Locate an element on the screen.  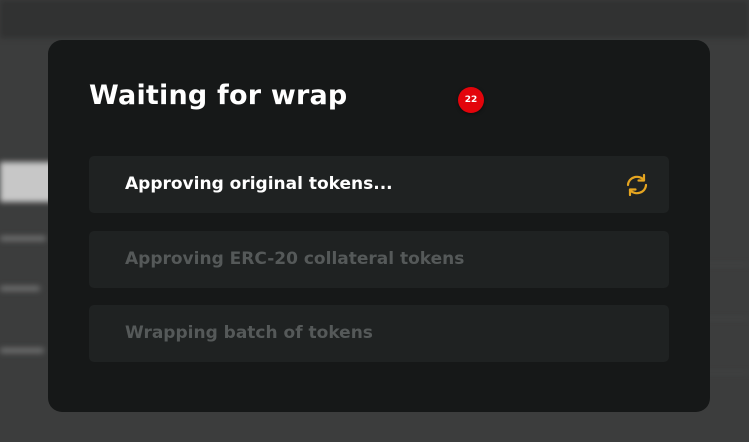
step-approve-collateral: Approving ERC-20 collateral tokens is located at coordinates (379, 259).